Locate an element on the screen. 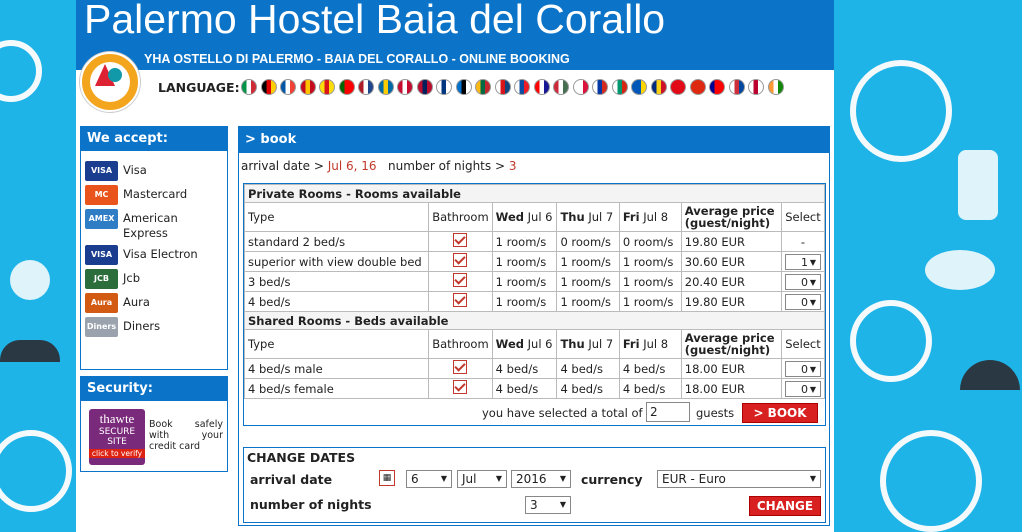 Image resolution: width=1022 pixels, height=532 pixels. language-flags is located at coordinates (512, 87).